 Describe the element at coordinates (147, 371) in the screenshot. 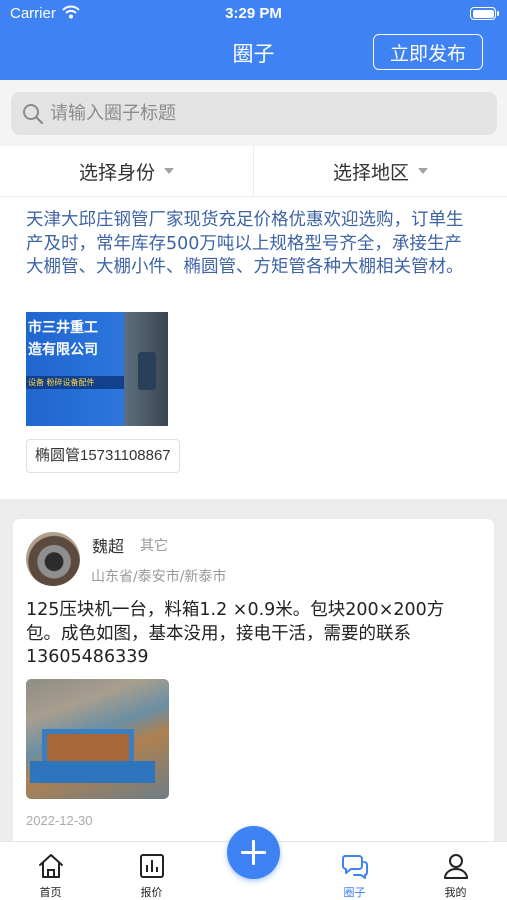

I see `image-machine` at that location.